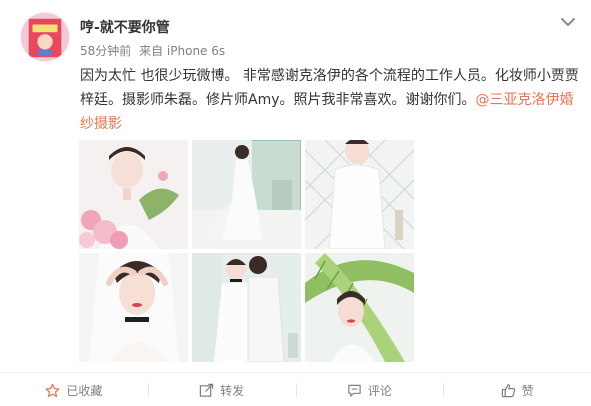  Describe the element at coordinates (182, 51) in the screenshot. I see `post-source: 来自 iPhone 6s` at that location.